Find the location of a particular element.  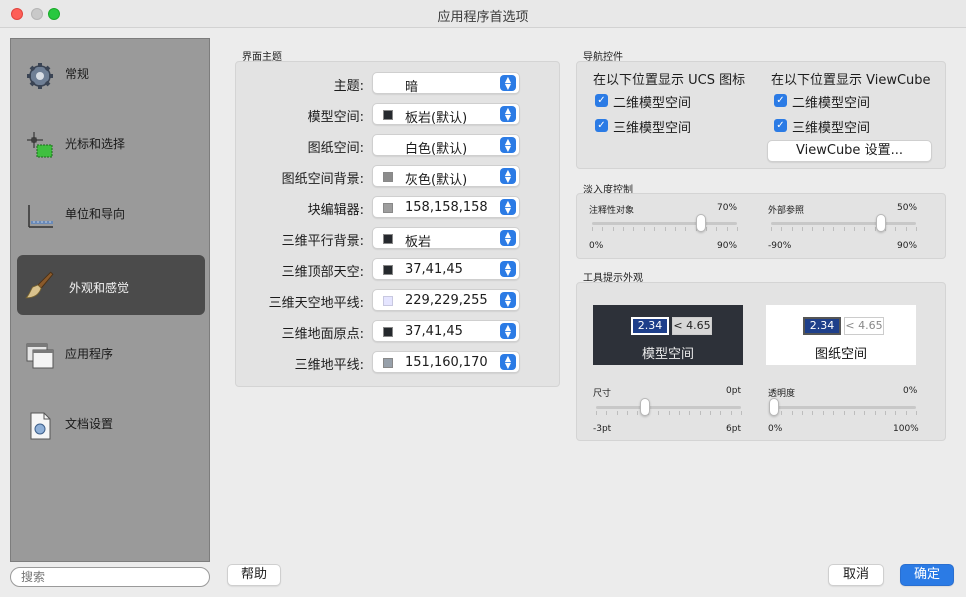

paper-background-dropdown: 灰色(默认) ▲ ▼ is located at coordinates (446, 176).